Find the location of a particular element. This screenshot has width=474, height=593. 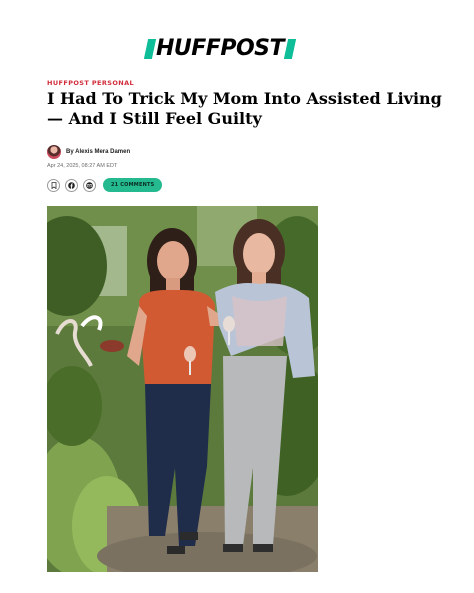

author-avatar is located at coordinates (54, 152).